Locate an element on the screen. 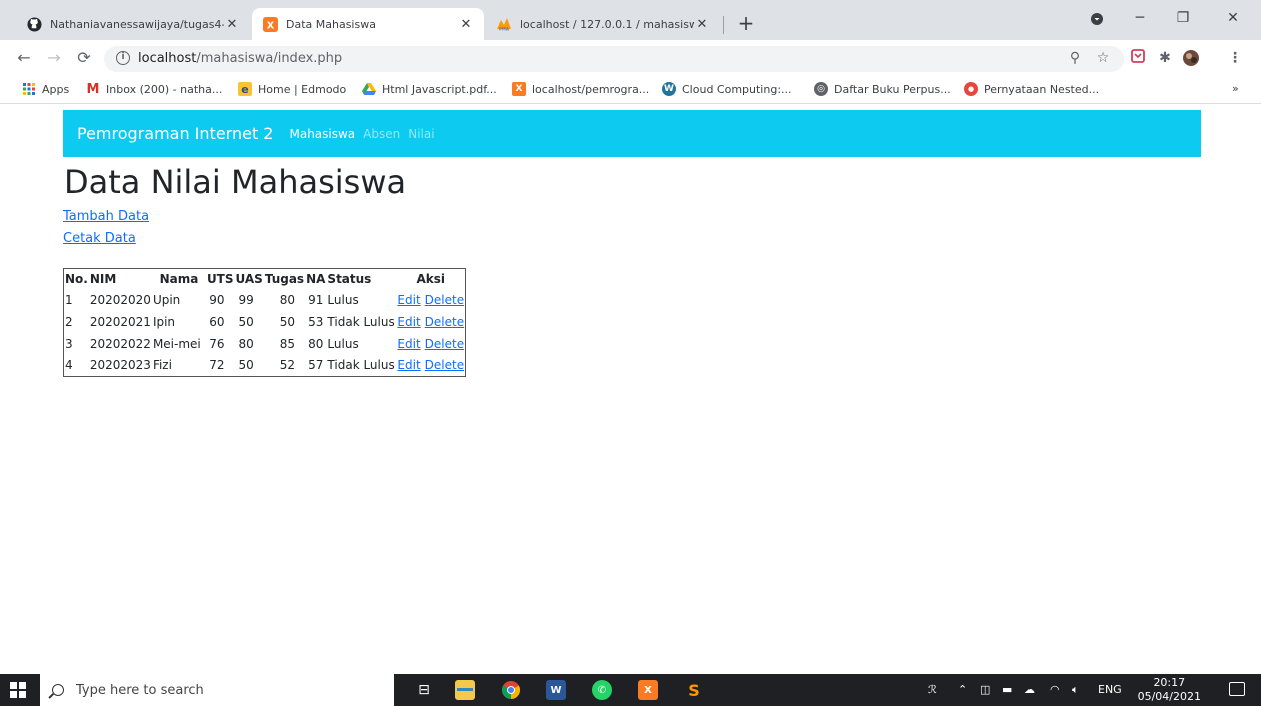  tab-phpmyadmin: PMA localhost / 127.0.0.1 / mahasiswa ✕ is located at coordinates (603, 24).